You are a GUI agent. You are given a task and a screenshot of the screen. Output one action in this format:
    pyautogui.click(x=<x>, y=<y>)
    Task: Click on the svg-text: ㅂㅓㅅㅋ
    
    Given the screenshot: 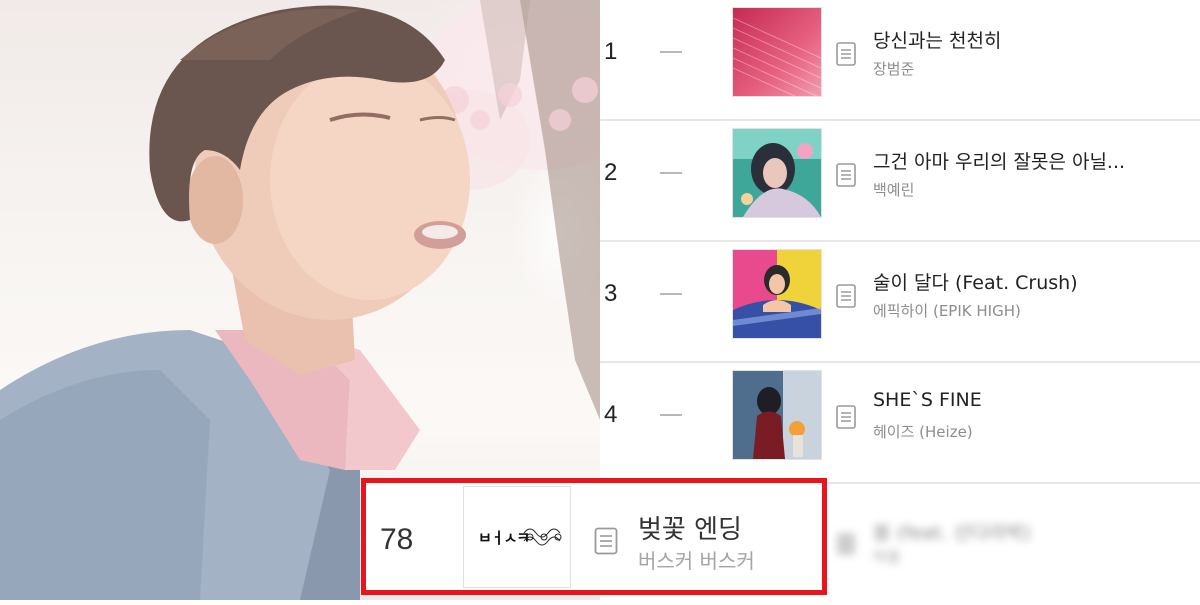 What is the action you would take?
    pyautogui.click(x=503, y=538)
    